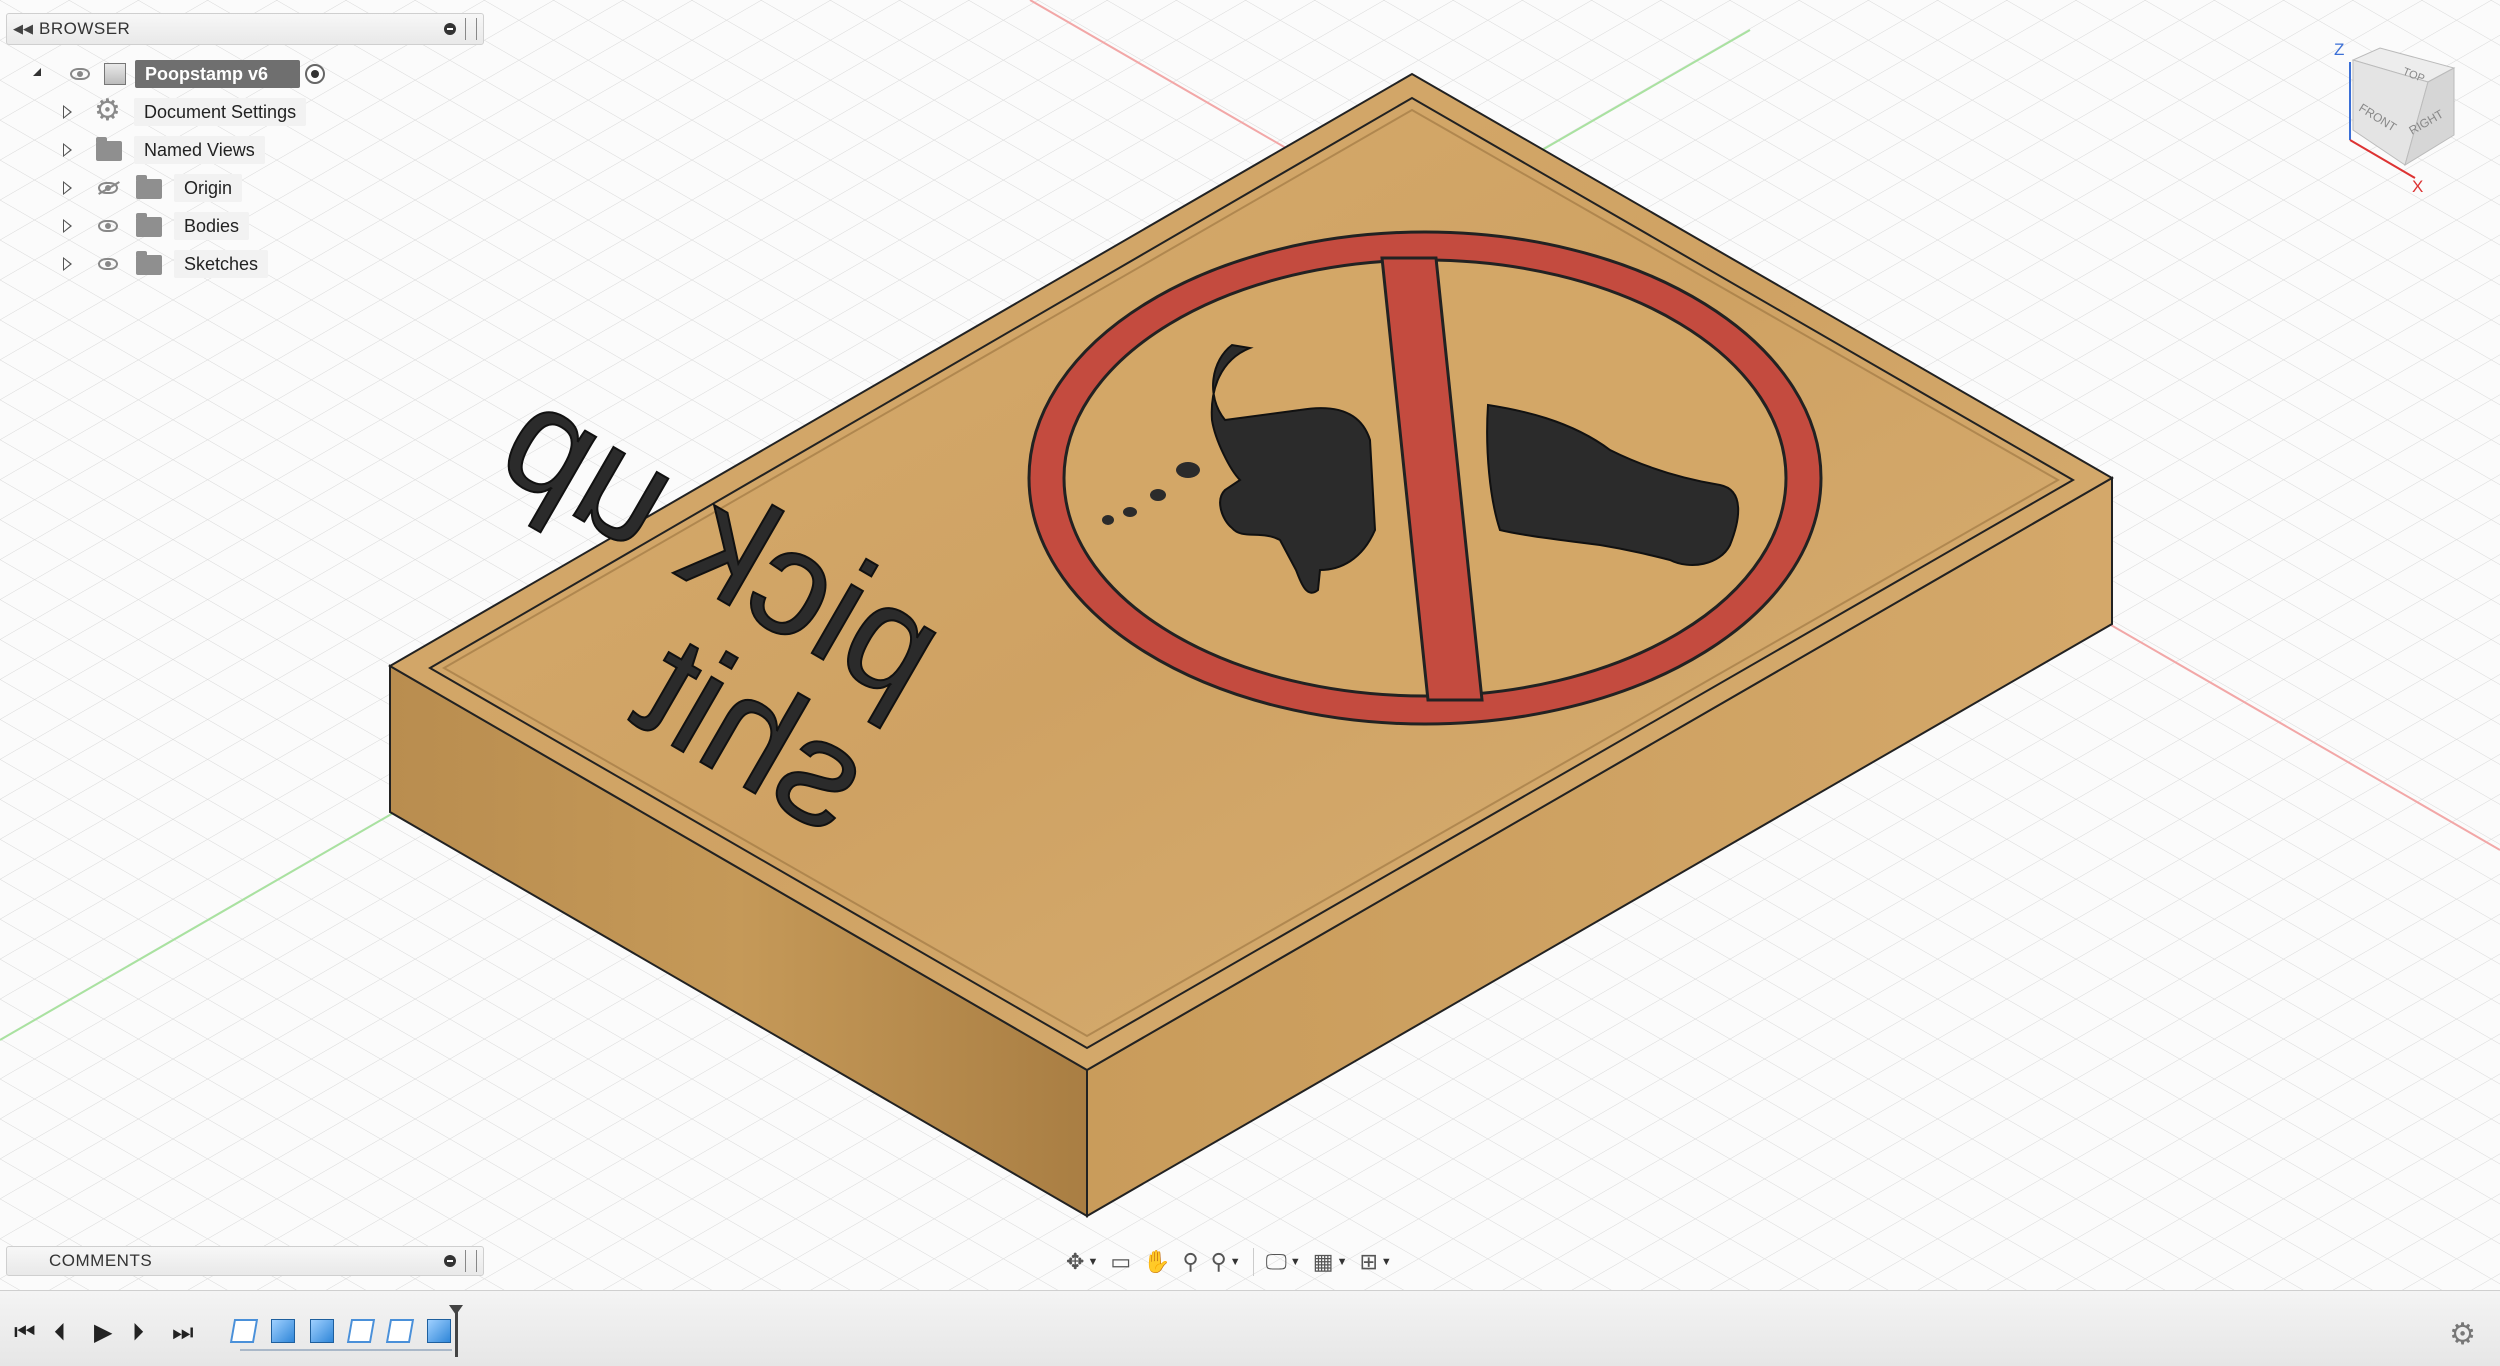 The width and height of the screenshot is (2500, 1366). Describe the element at coordinates (450, 1261) in the screenshot. I see `add-comment-icon` at that location.